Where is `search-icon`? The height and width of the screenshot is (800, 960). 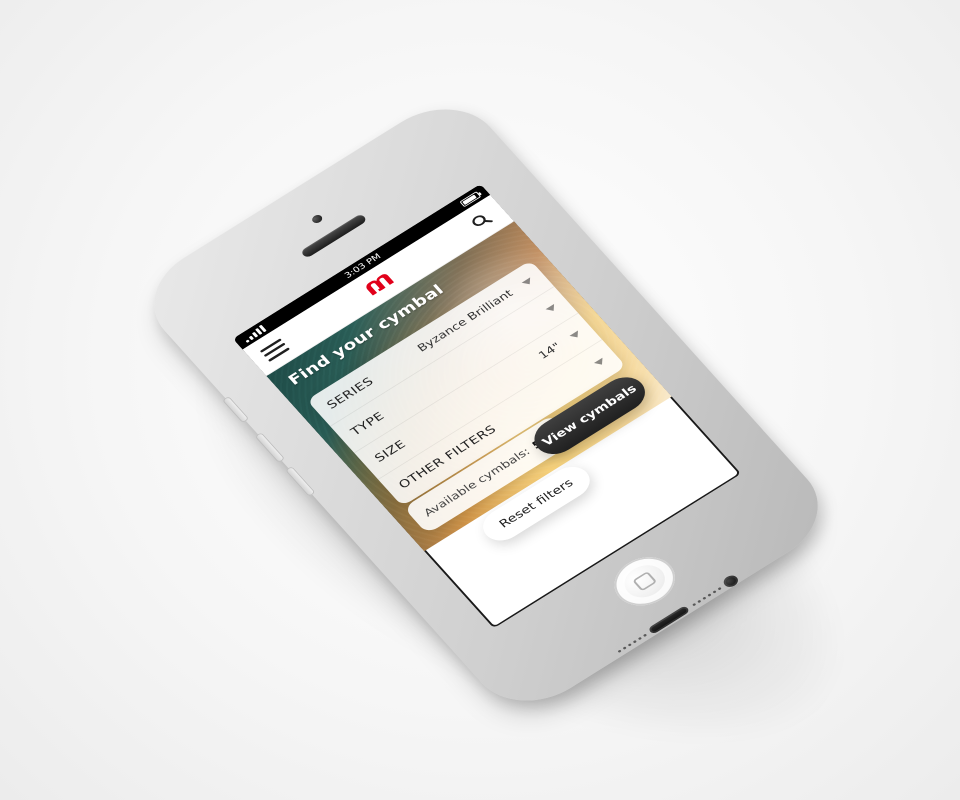
search-icon is located at coordinates (481, 220).